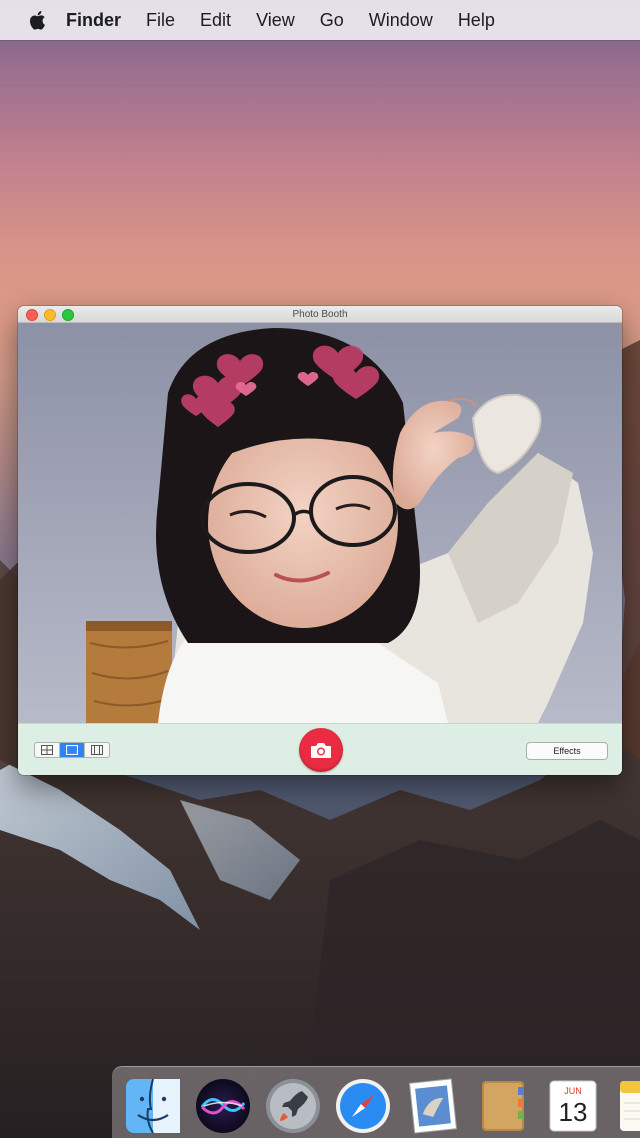 This screenshot has width=640, height=1138. I want to click on menu-bar: Finder File Edit View Go Window Help, so click(320, 20).